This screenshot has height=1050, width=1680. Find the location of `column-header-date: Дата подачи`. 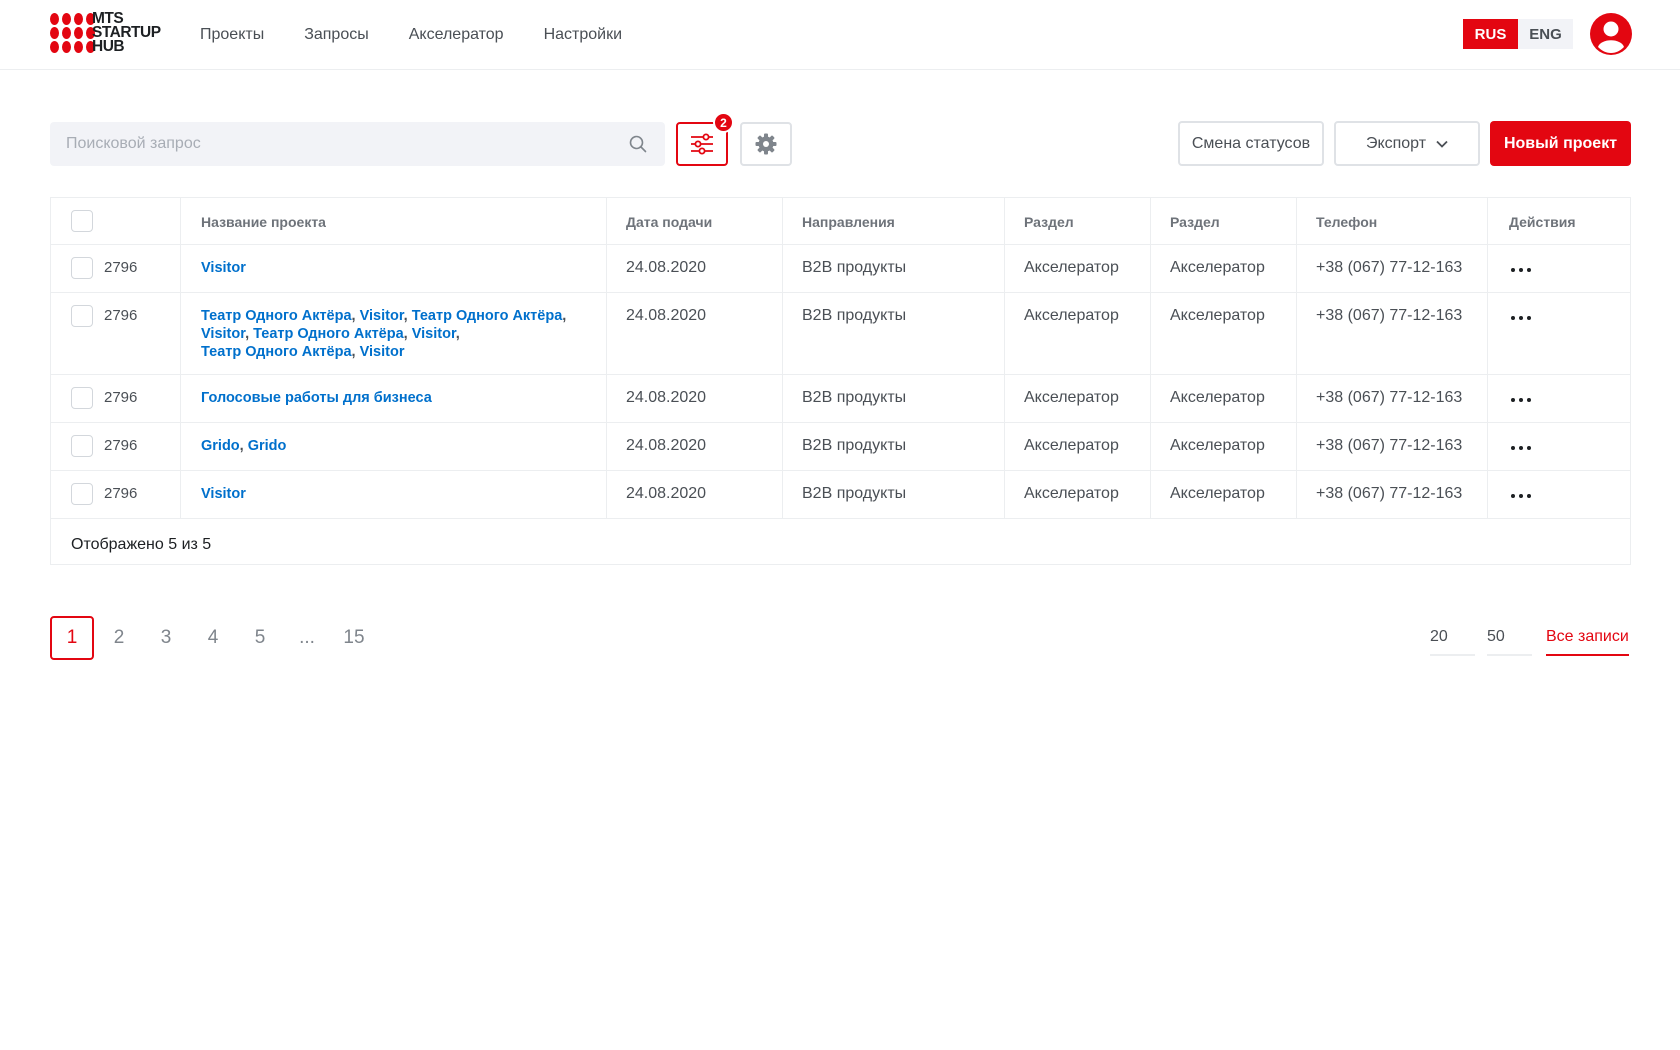

column-header-date: Дата подачи is located at coordinates (669, 222).